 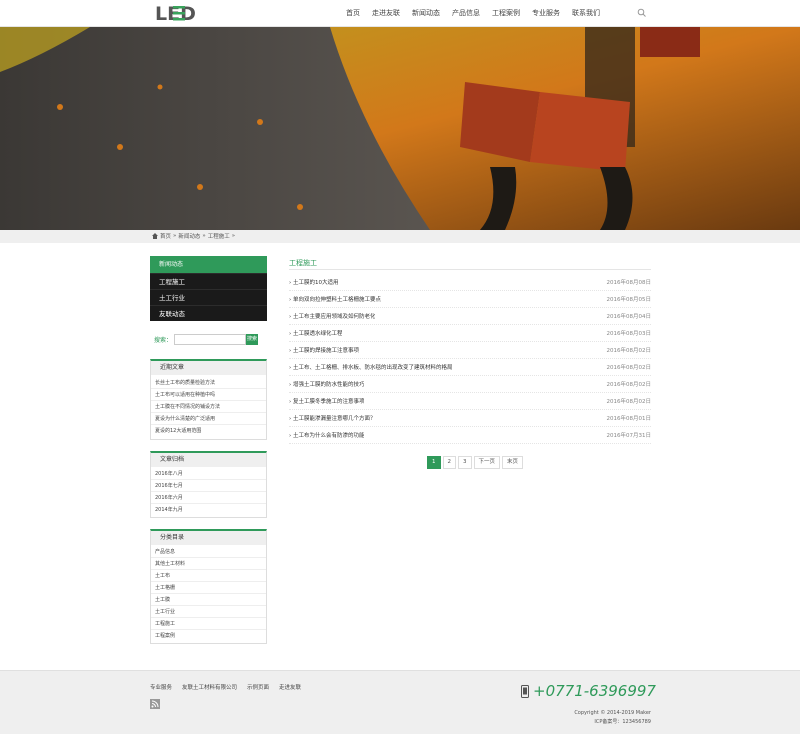 I want to click on widget-title: 近期文章, so click(x=208, y=368).